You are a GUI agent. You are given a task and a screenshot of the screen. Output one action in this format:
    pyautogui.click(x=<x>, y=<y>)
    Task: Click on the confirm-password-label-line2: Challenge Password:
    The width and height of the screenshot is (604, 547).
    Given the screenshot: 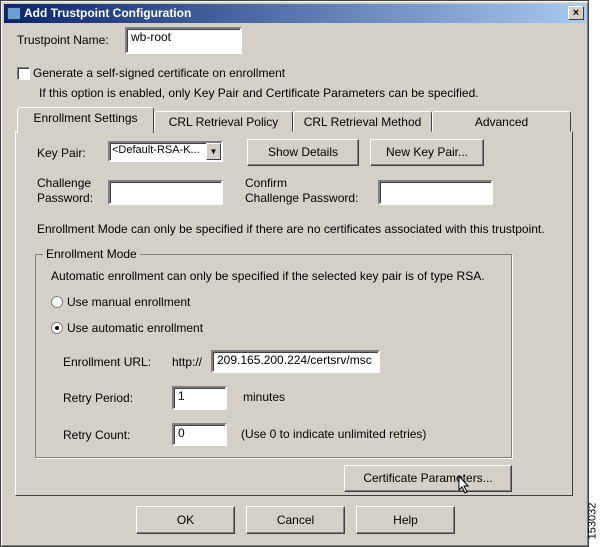 What is the action you would take?
    pyautogui.click(x=302, y=198)
    